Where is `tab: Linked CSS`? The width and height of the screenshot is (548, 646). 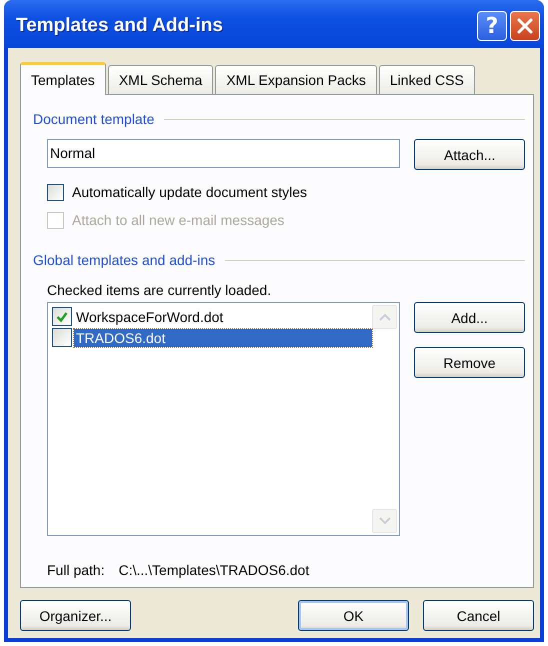
tab: Linked CSS is located at coordinates (426, 79).